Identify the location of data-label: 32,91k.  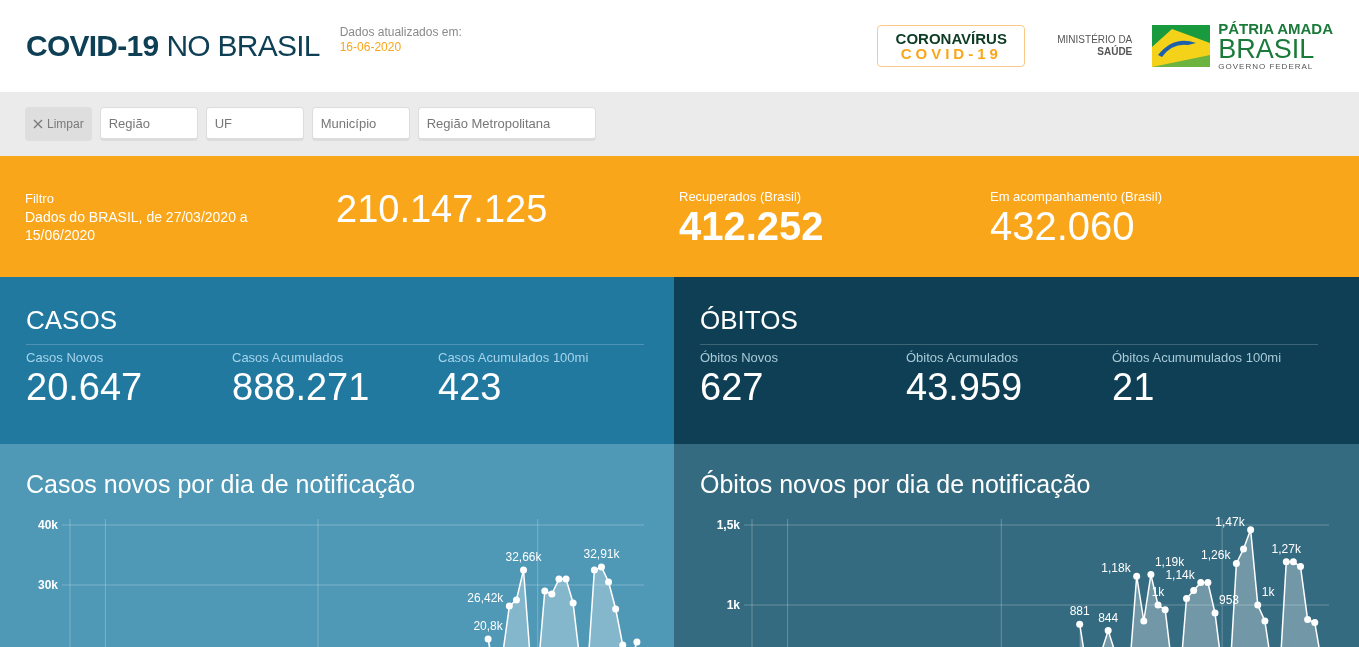
(601, 554).